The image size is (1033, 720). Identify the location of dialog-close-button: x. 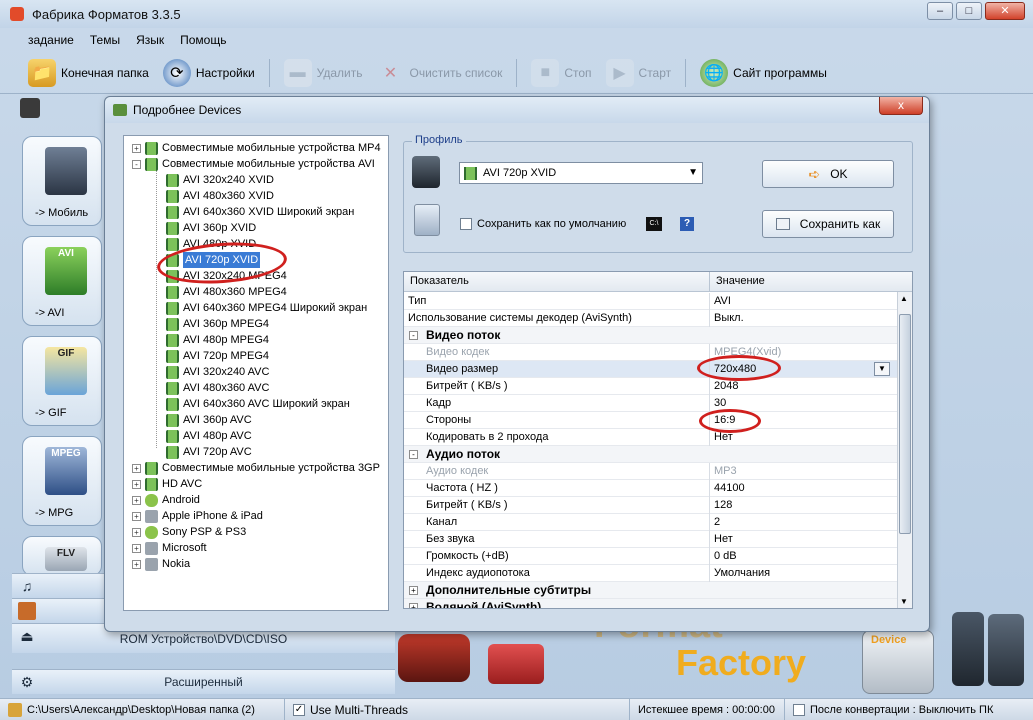
(901, 106).